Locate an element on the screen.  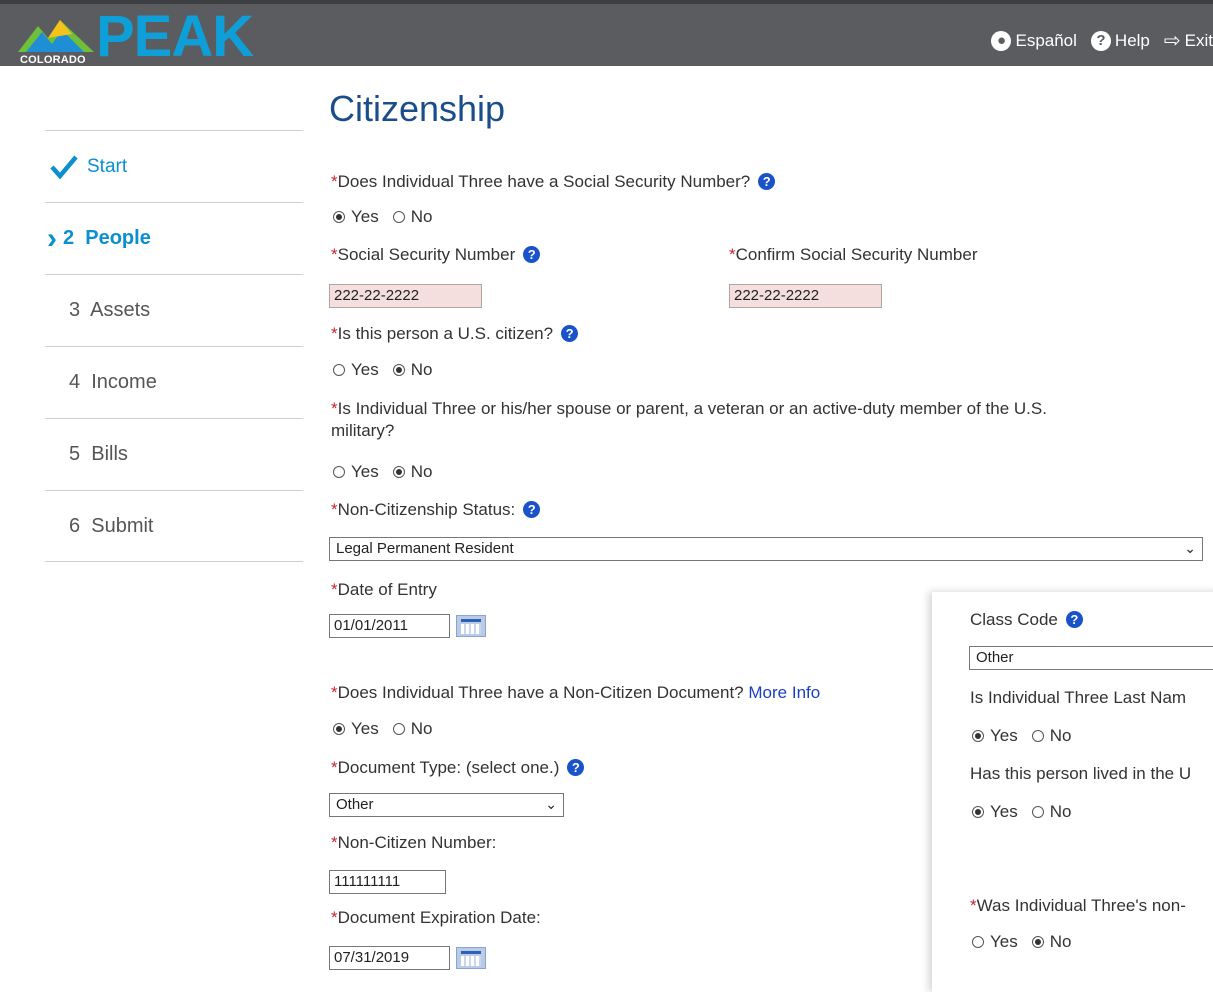
header-links: ● Español ? Help ⇨ Exit is located at coordinates (1102, 40).